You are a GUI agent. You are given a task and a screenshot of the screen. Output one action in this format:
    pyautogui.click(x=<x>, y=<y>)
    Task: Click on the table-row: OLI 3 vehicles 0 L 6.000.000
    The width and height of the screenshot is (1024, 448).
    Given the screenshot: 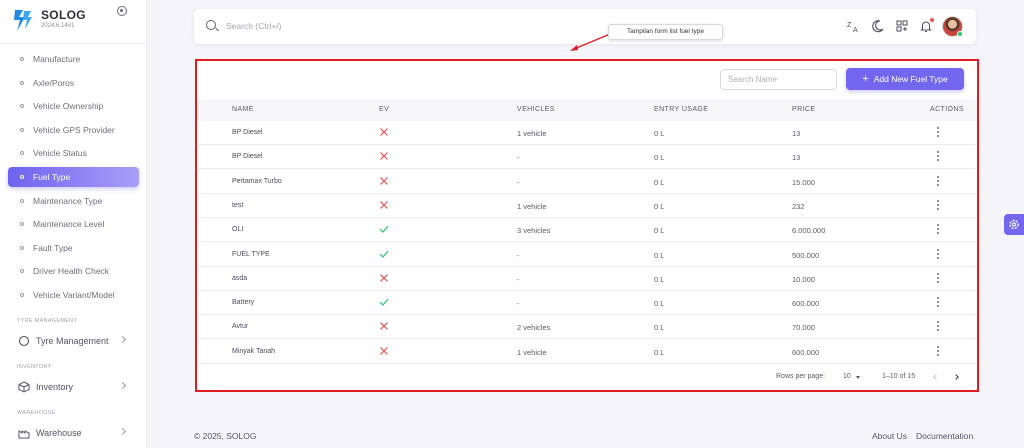 What is the action you would take?
    pyautogui.click(x=587, y=230)
    